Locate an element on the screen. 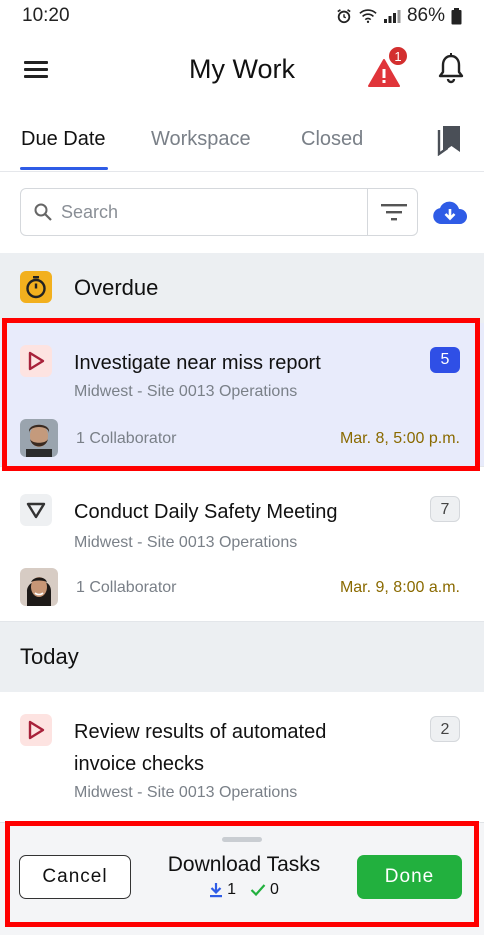  task-title: Conduct Daily Safety Meeting is located at coordinates (206, 512).